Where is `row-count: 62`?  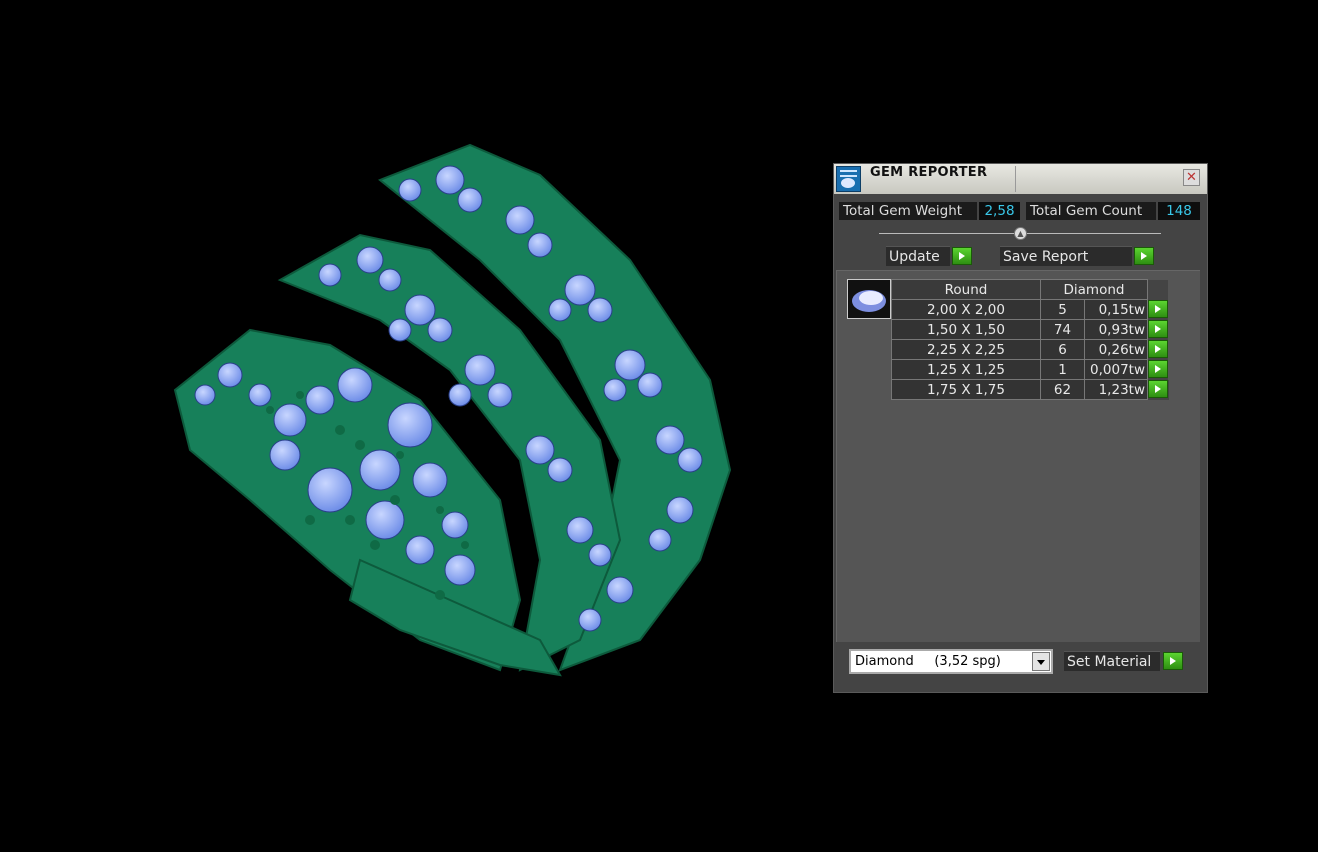
row-count: 62 is located at coordinates (1062, 389).